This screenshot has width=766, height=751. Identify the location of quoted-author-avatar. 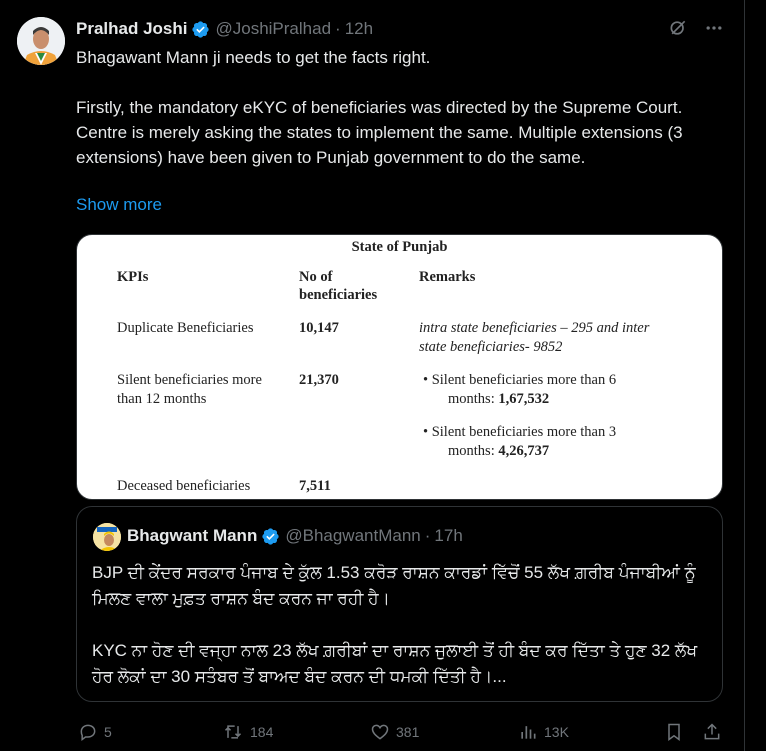
(107, 537).